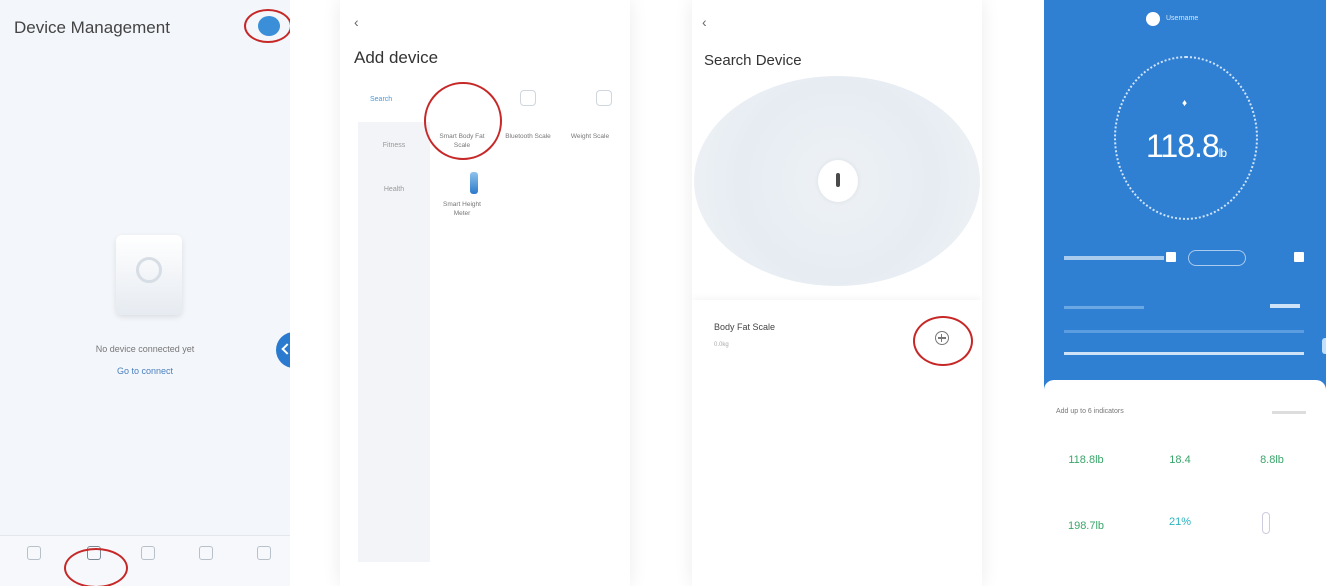 This screenshot has height=586, width=1326. What do you see at coordinates (1186, 146) in the screenshot?
I see `weight-value: 118.8lb` at bounding box center [1186, 146].